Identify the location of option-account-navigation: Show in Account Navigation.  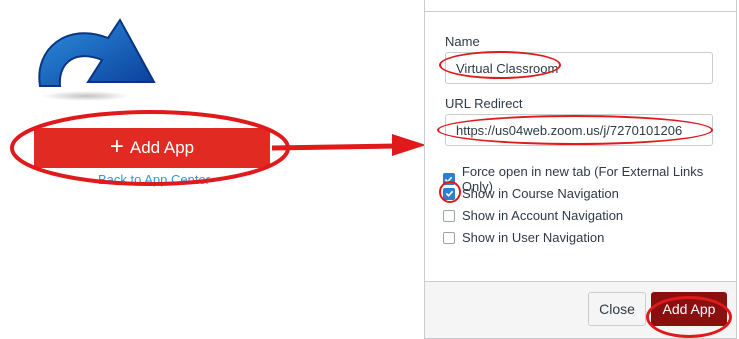
(533, 215).